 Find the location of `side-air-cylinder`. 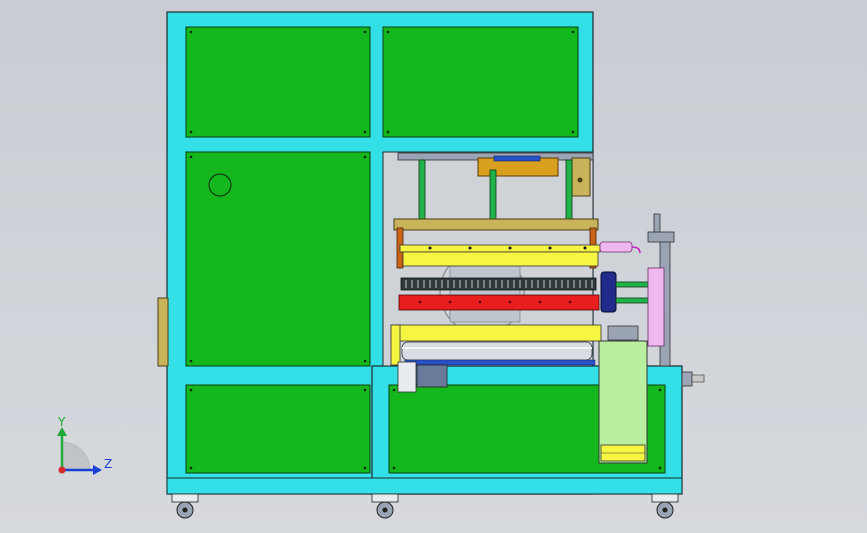

side-air-cylinder is located at coordinates (616, 247).